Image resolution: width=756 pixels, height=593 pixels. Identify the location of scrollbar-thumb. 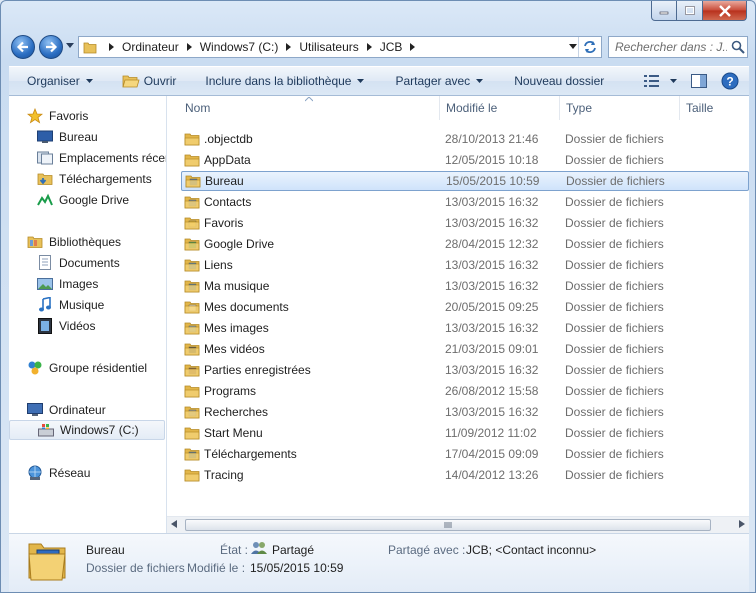
(448, 525).